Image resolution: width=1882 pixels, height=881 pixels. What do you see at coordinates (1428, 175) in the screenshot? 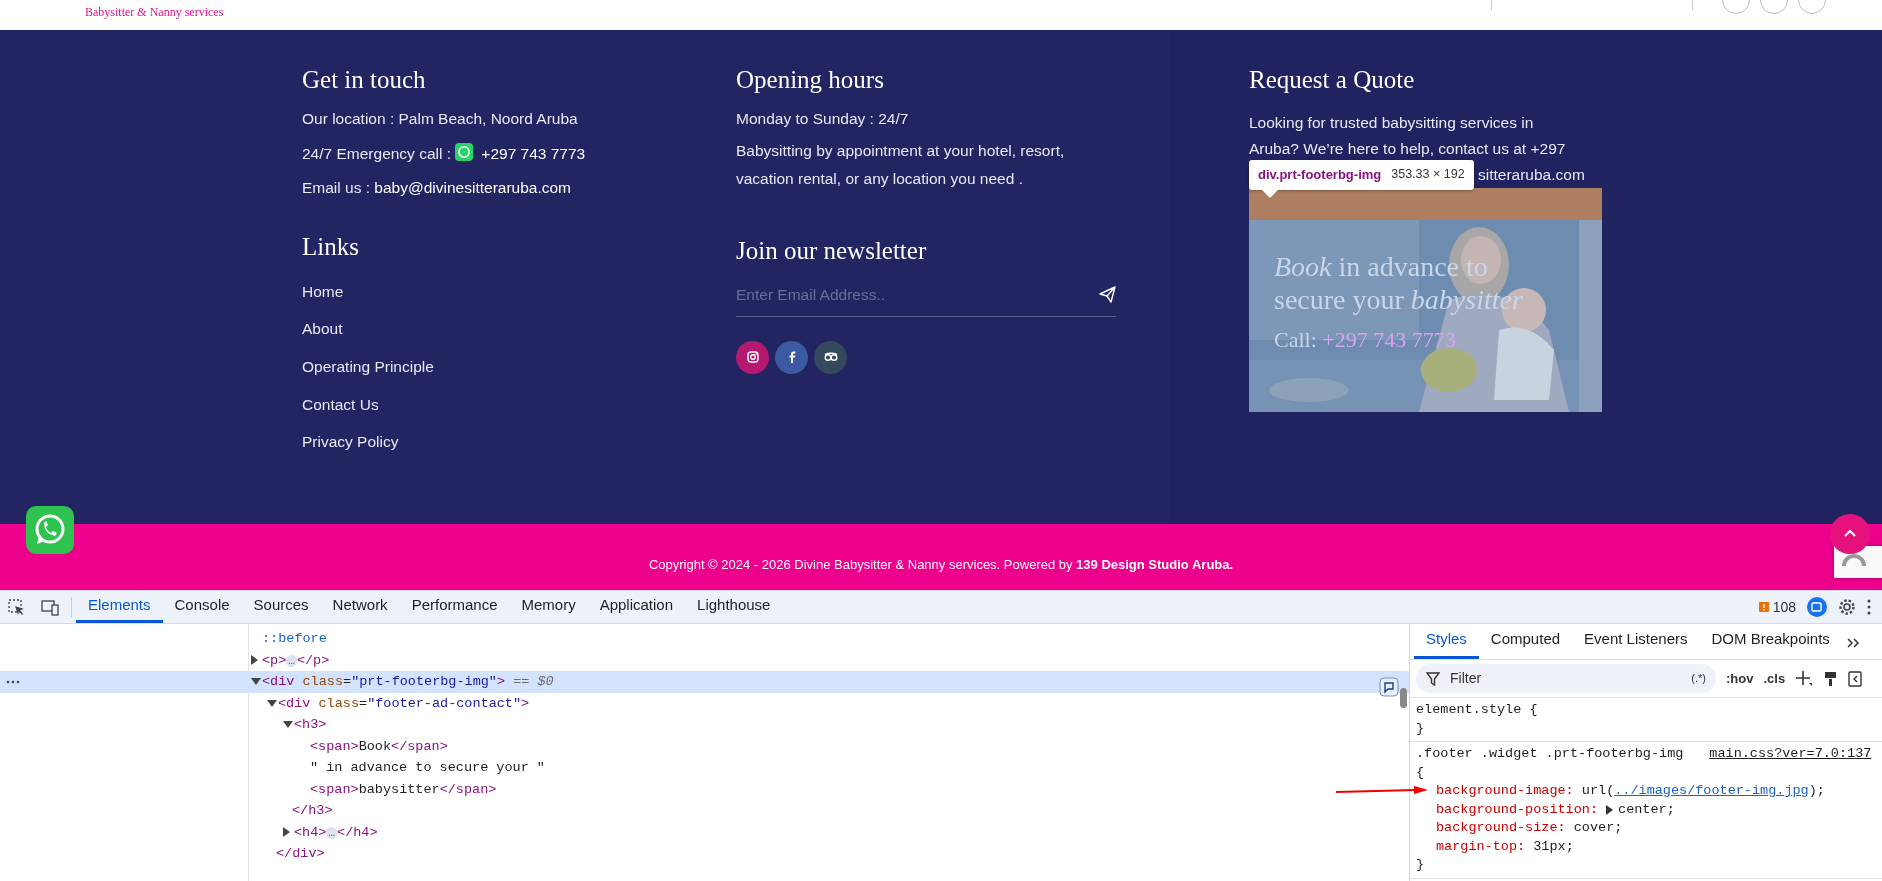
I see `tooltip-size: 353.33 × 192` at bounding box center [1428, 175].